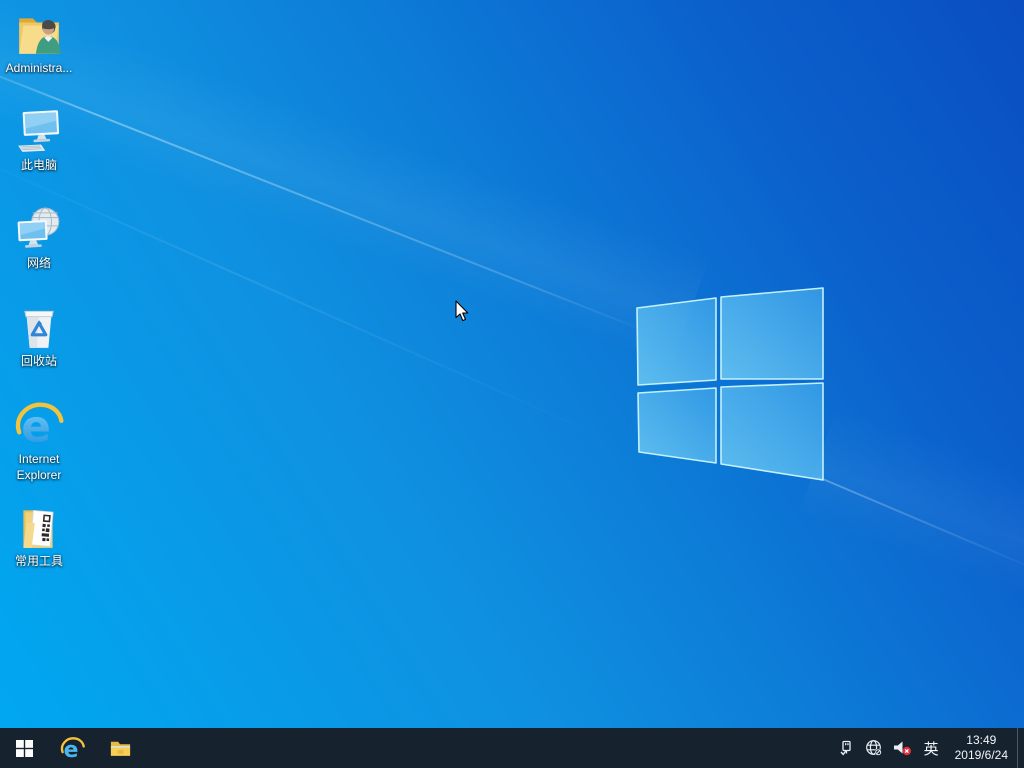 The height and width of the screenshot is (768, 1024). I want to click on desktop-icon-network: 网络, so click(39, 238).